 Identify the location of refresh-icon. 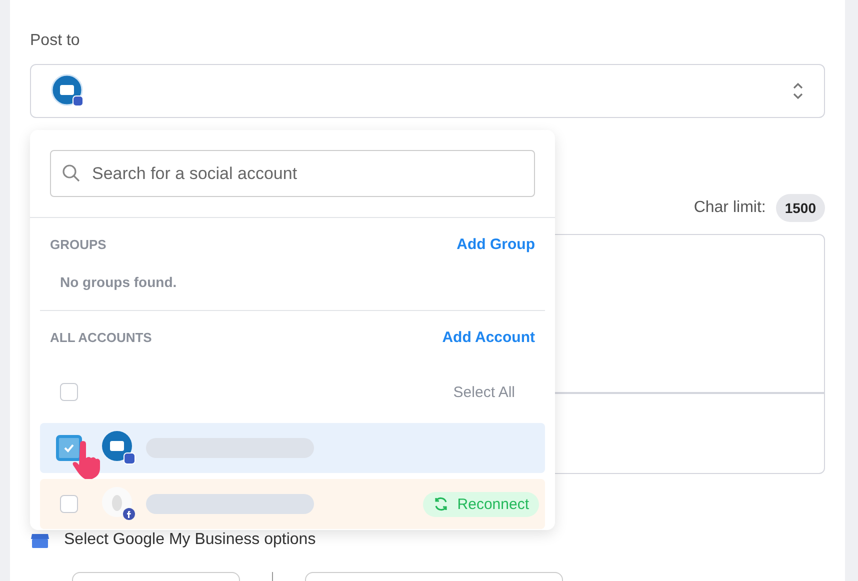
(441, 504).